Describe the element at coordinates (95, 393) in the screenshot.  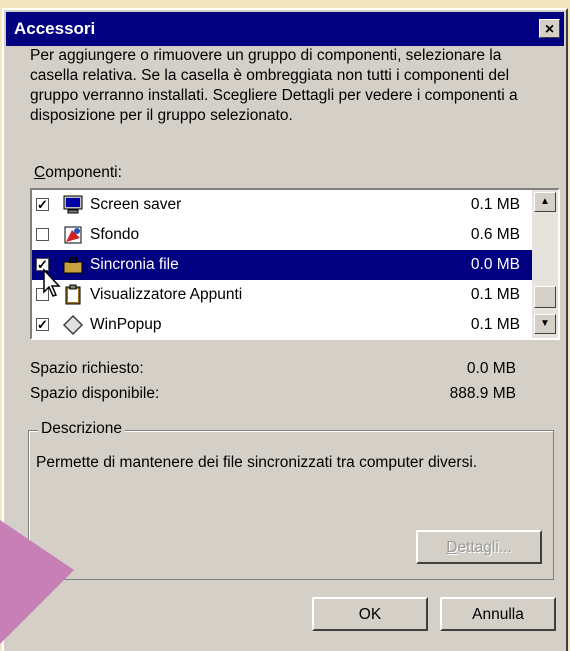
I see `available-space-label: Spazio disponibile:` at that location.